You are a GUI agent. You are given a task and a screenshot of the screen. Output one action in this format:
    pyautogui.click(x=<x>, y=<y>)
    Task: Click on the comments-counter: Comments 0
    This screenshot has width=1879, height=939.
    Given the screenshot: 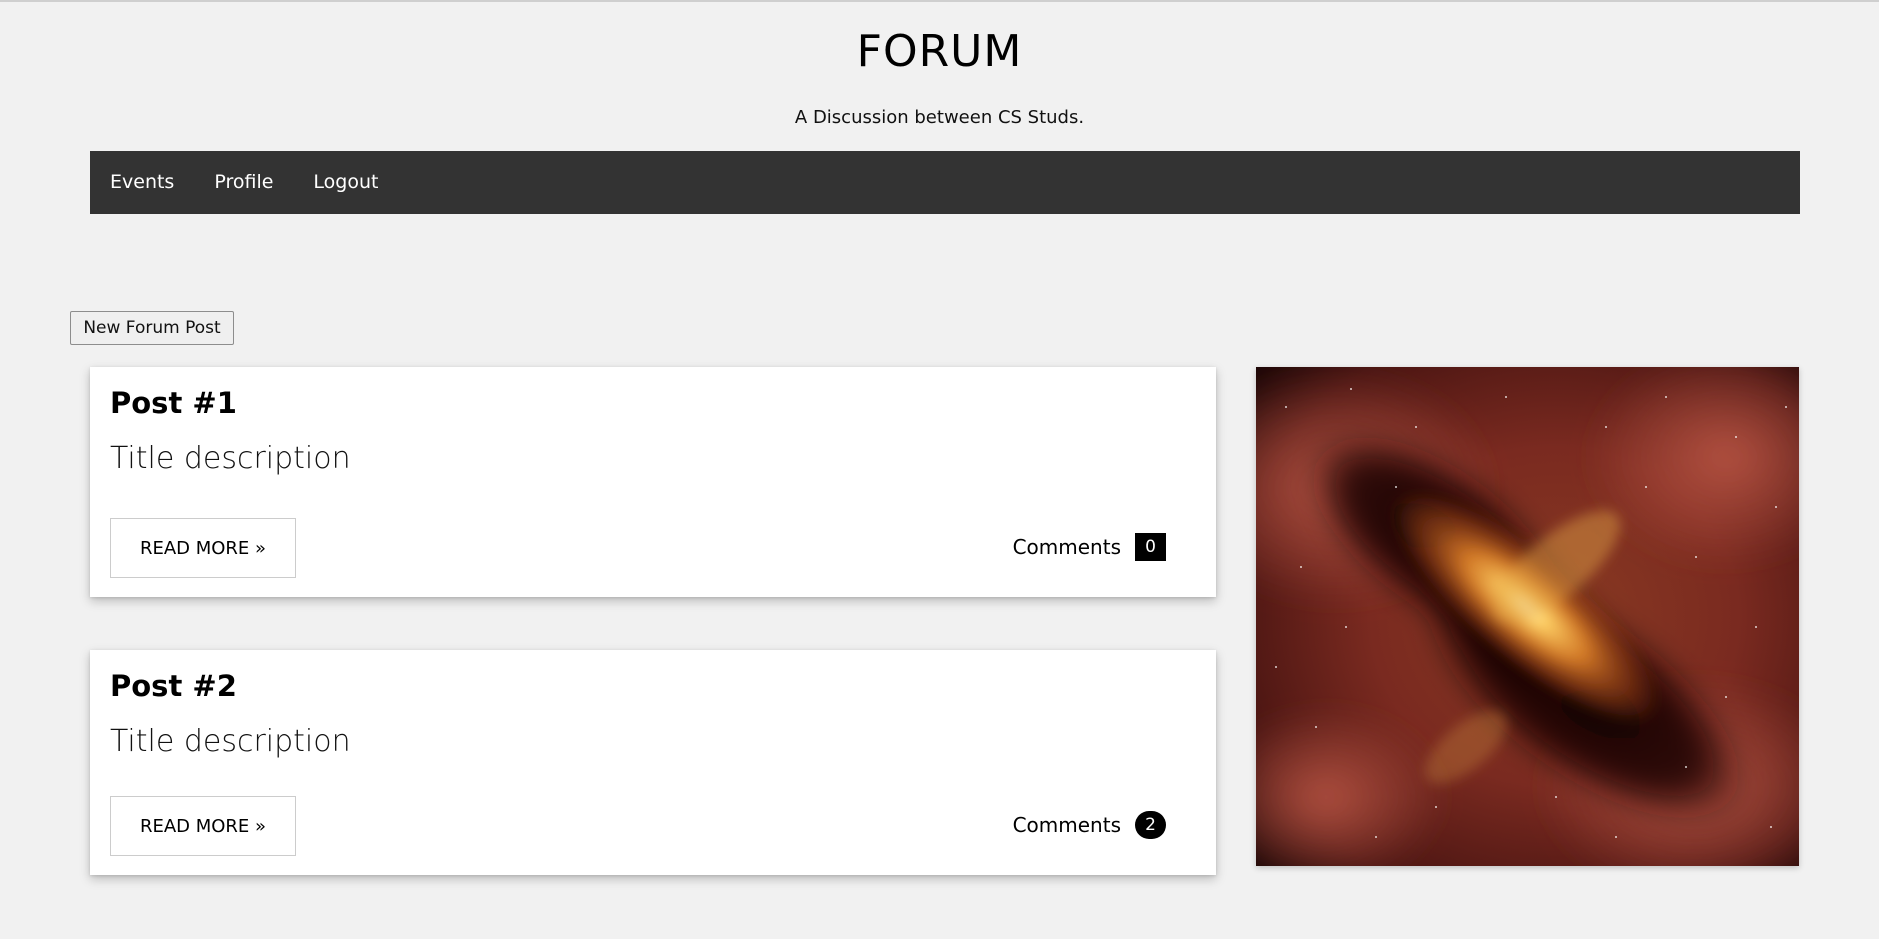 What is the action you would take?
    pyautogui.click(x=1089, y=547)
    